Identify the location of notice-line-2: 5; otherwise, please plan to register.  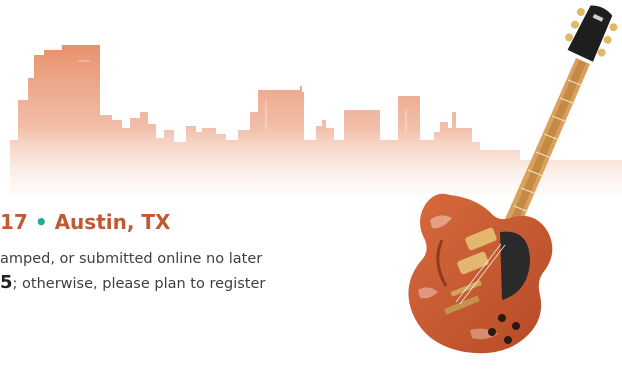
(180, 283).